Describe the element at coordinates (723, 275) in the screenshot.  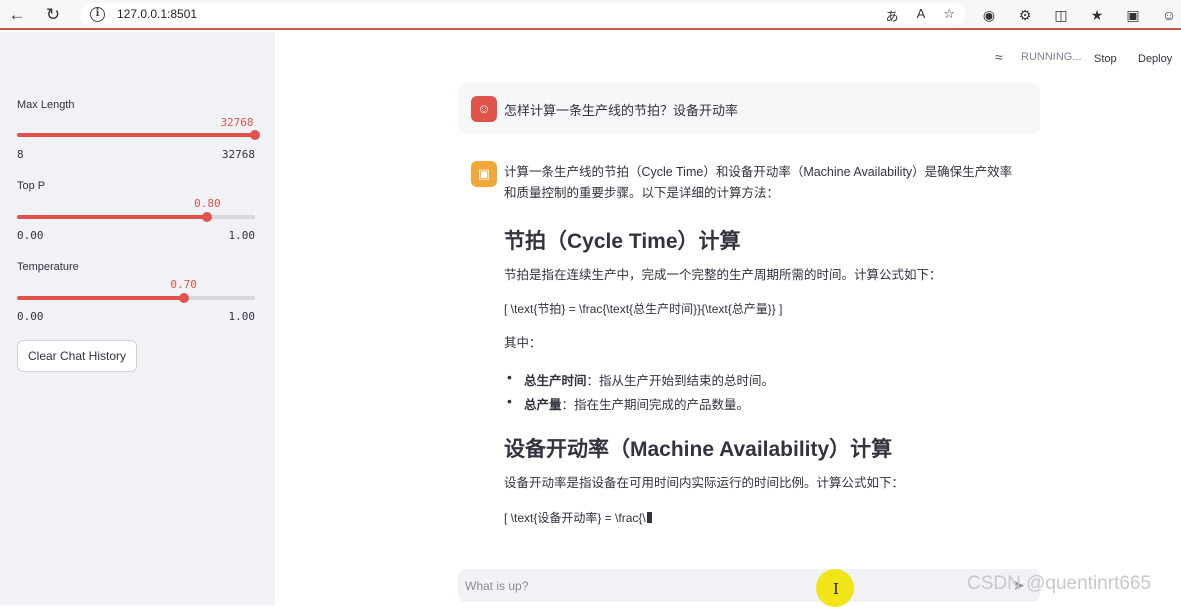
I see `answer-paragraph-1: 节拍是指在连续生产中，完成一个完整的生产周期所需的时间。计算公式如下：` at that location.